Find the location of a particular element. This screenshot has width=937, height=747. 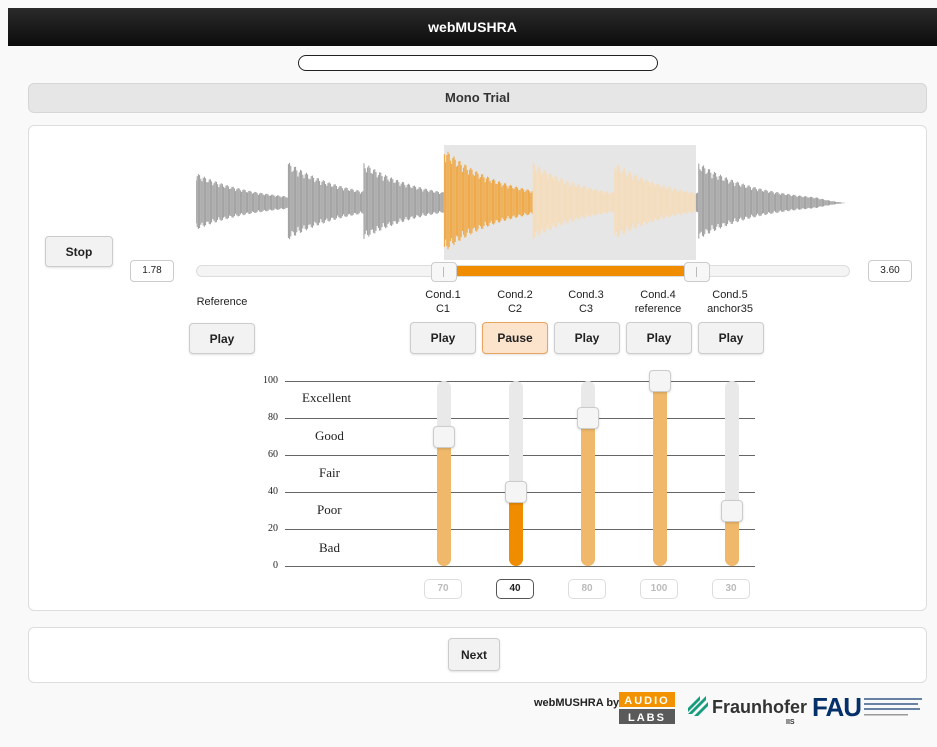

condition-3-rating: 80 is located at coordinates (587, 589).